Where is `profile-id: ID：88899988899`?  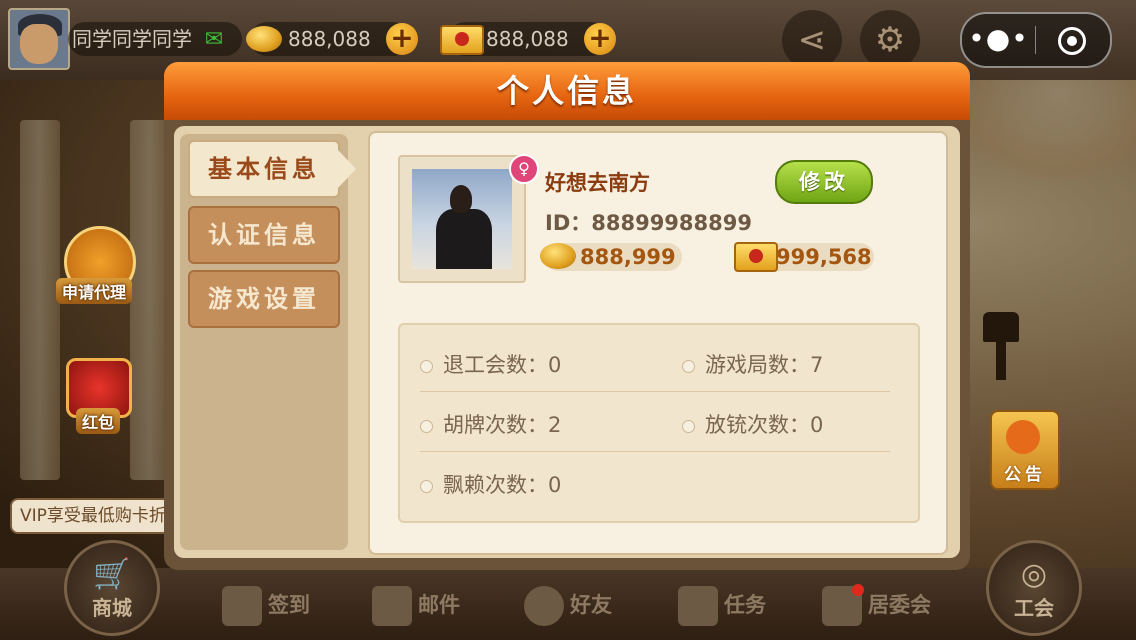 profile-id: ID：88899988899 is located at coordinates (648, 223).